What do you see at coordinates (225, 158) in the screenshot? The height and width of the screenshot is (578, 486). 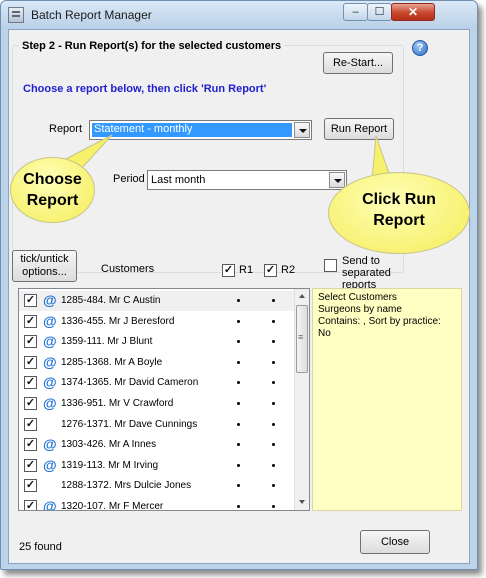 I see `callout-pointers` at bounding box center [225, 158].